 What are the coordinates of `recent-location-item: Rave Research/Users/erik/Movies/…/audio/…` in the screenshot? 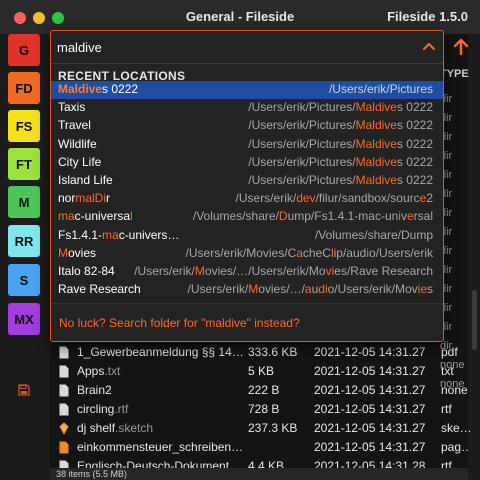 It's located at (247, 290).